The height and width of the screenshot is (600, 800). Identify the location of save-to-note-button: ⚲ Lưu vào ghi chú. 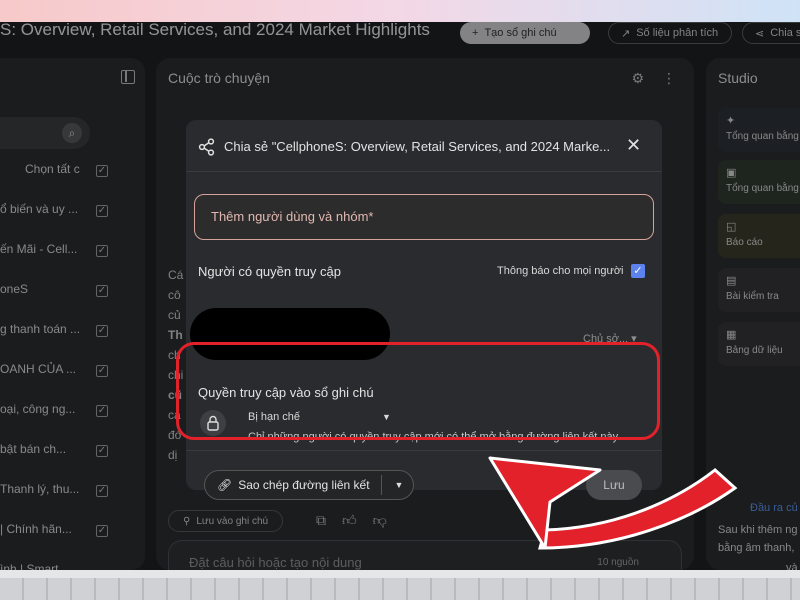
(226, 521).